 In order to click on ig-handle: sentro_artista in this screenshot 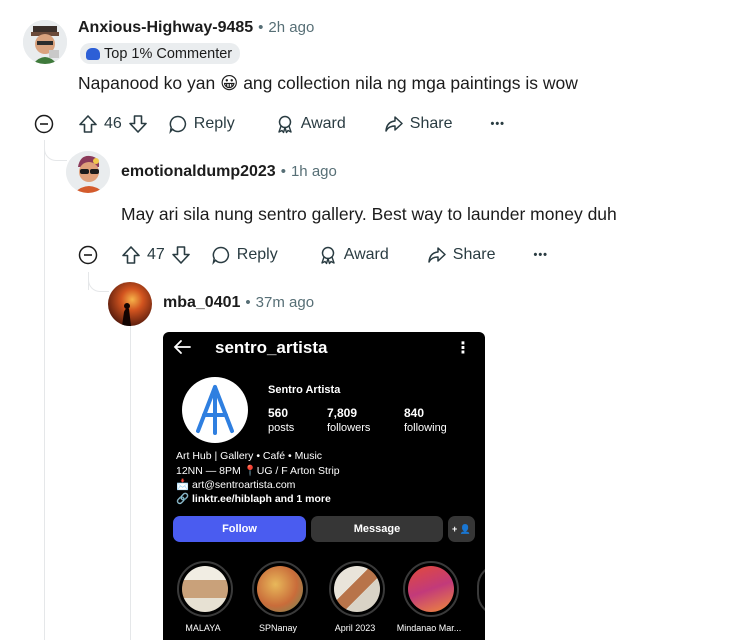, I will do `click(271, 347)`.